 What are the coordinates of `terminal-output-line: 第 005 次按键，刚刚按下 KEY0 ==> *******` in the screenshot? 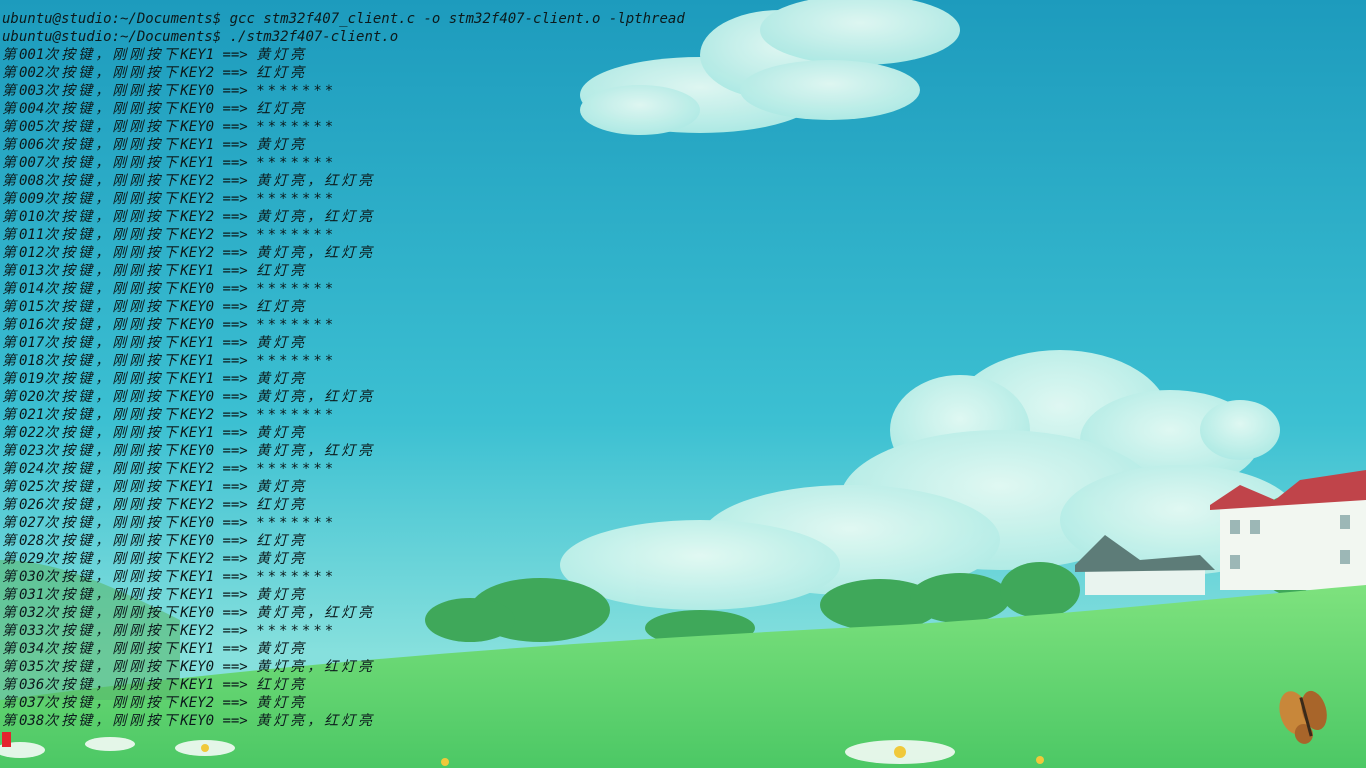 It's located at (684, 127).